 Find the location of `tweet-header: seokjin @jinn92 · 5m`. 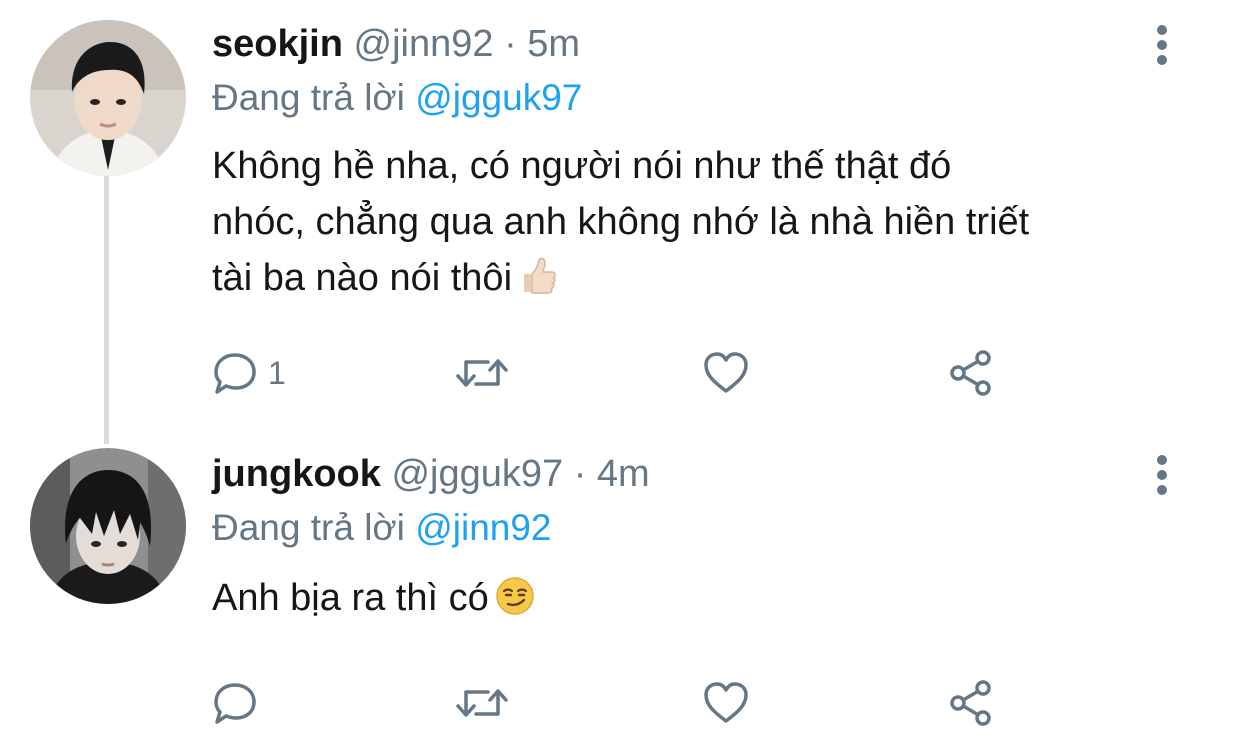

tweet-header: seokjin @jinn92 · 5m is located at coordinates (396, 44).